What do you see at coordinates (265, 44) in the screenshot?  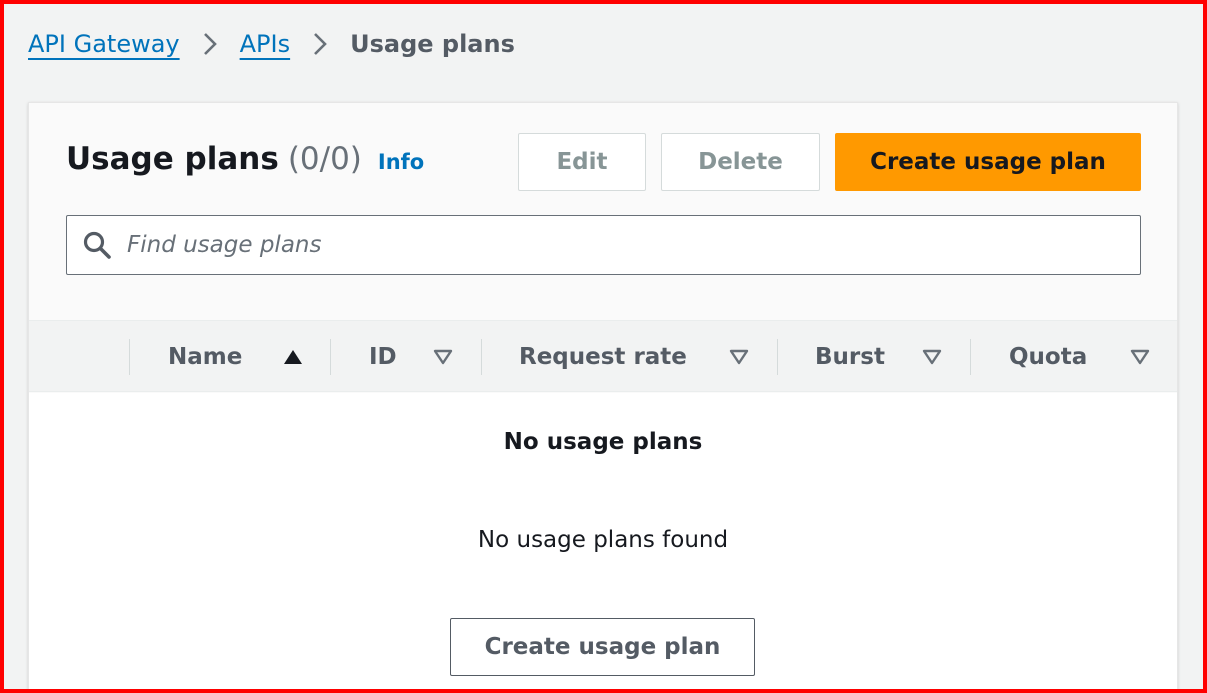 I see `breadcrumb-apis: APIs` at bounding box center [265, 44].